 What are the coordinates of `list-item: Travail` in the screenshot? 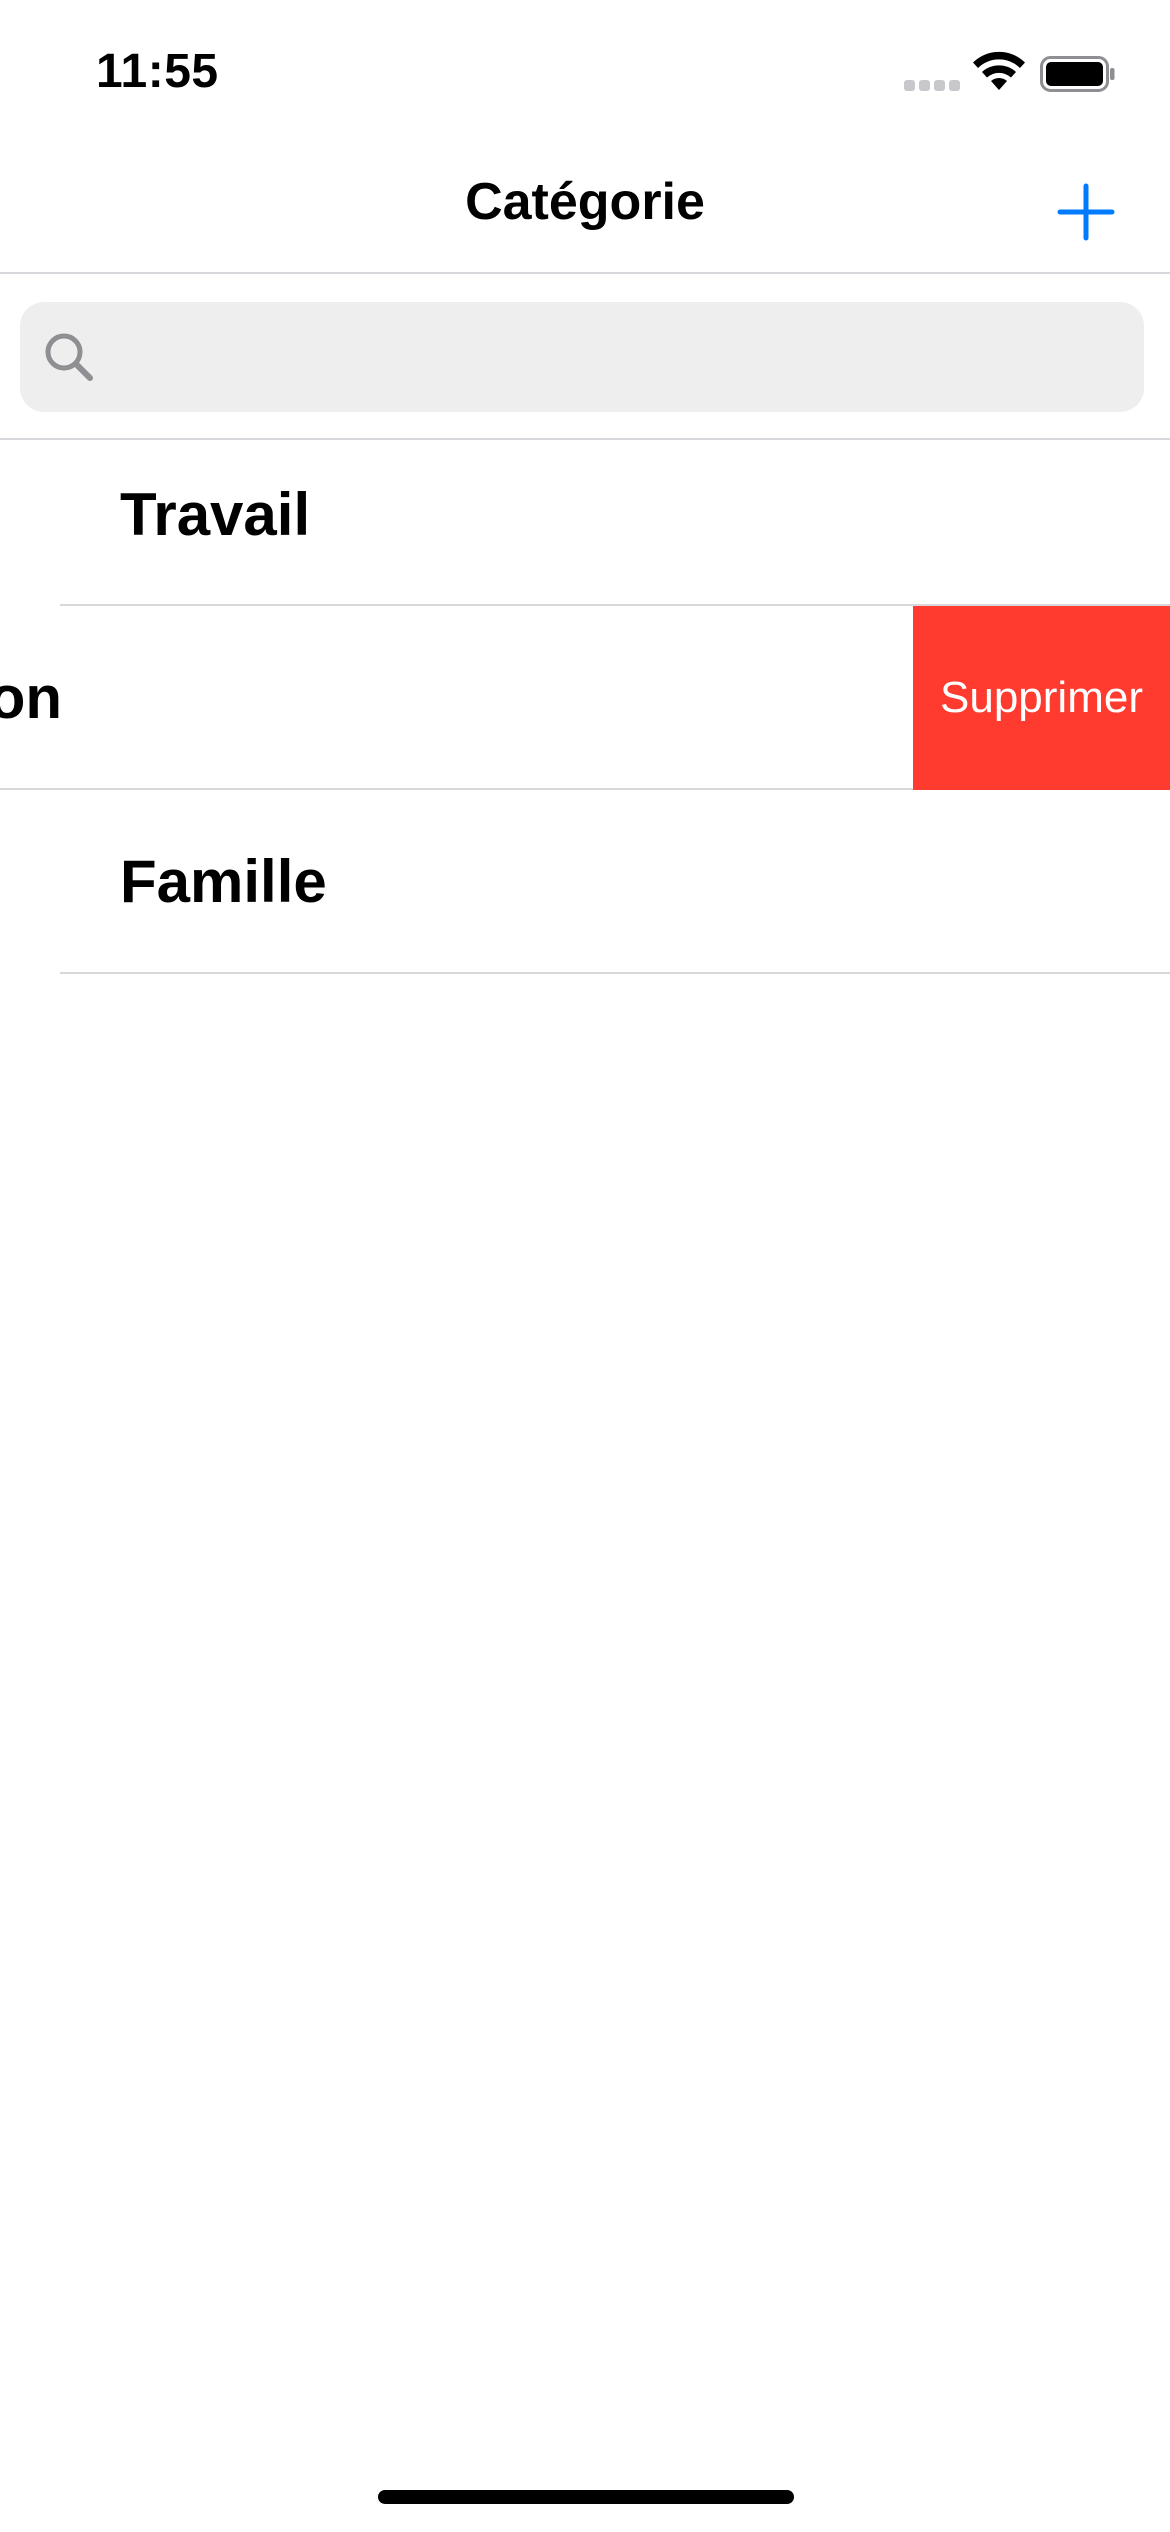 It's located at (585, 523).